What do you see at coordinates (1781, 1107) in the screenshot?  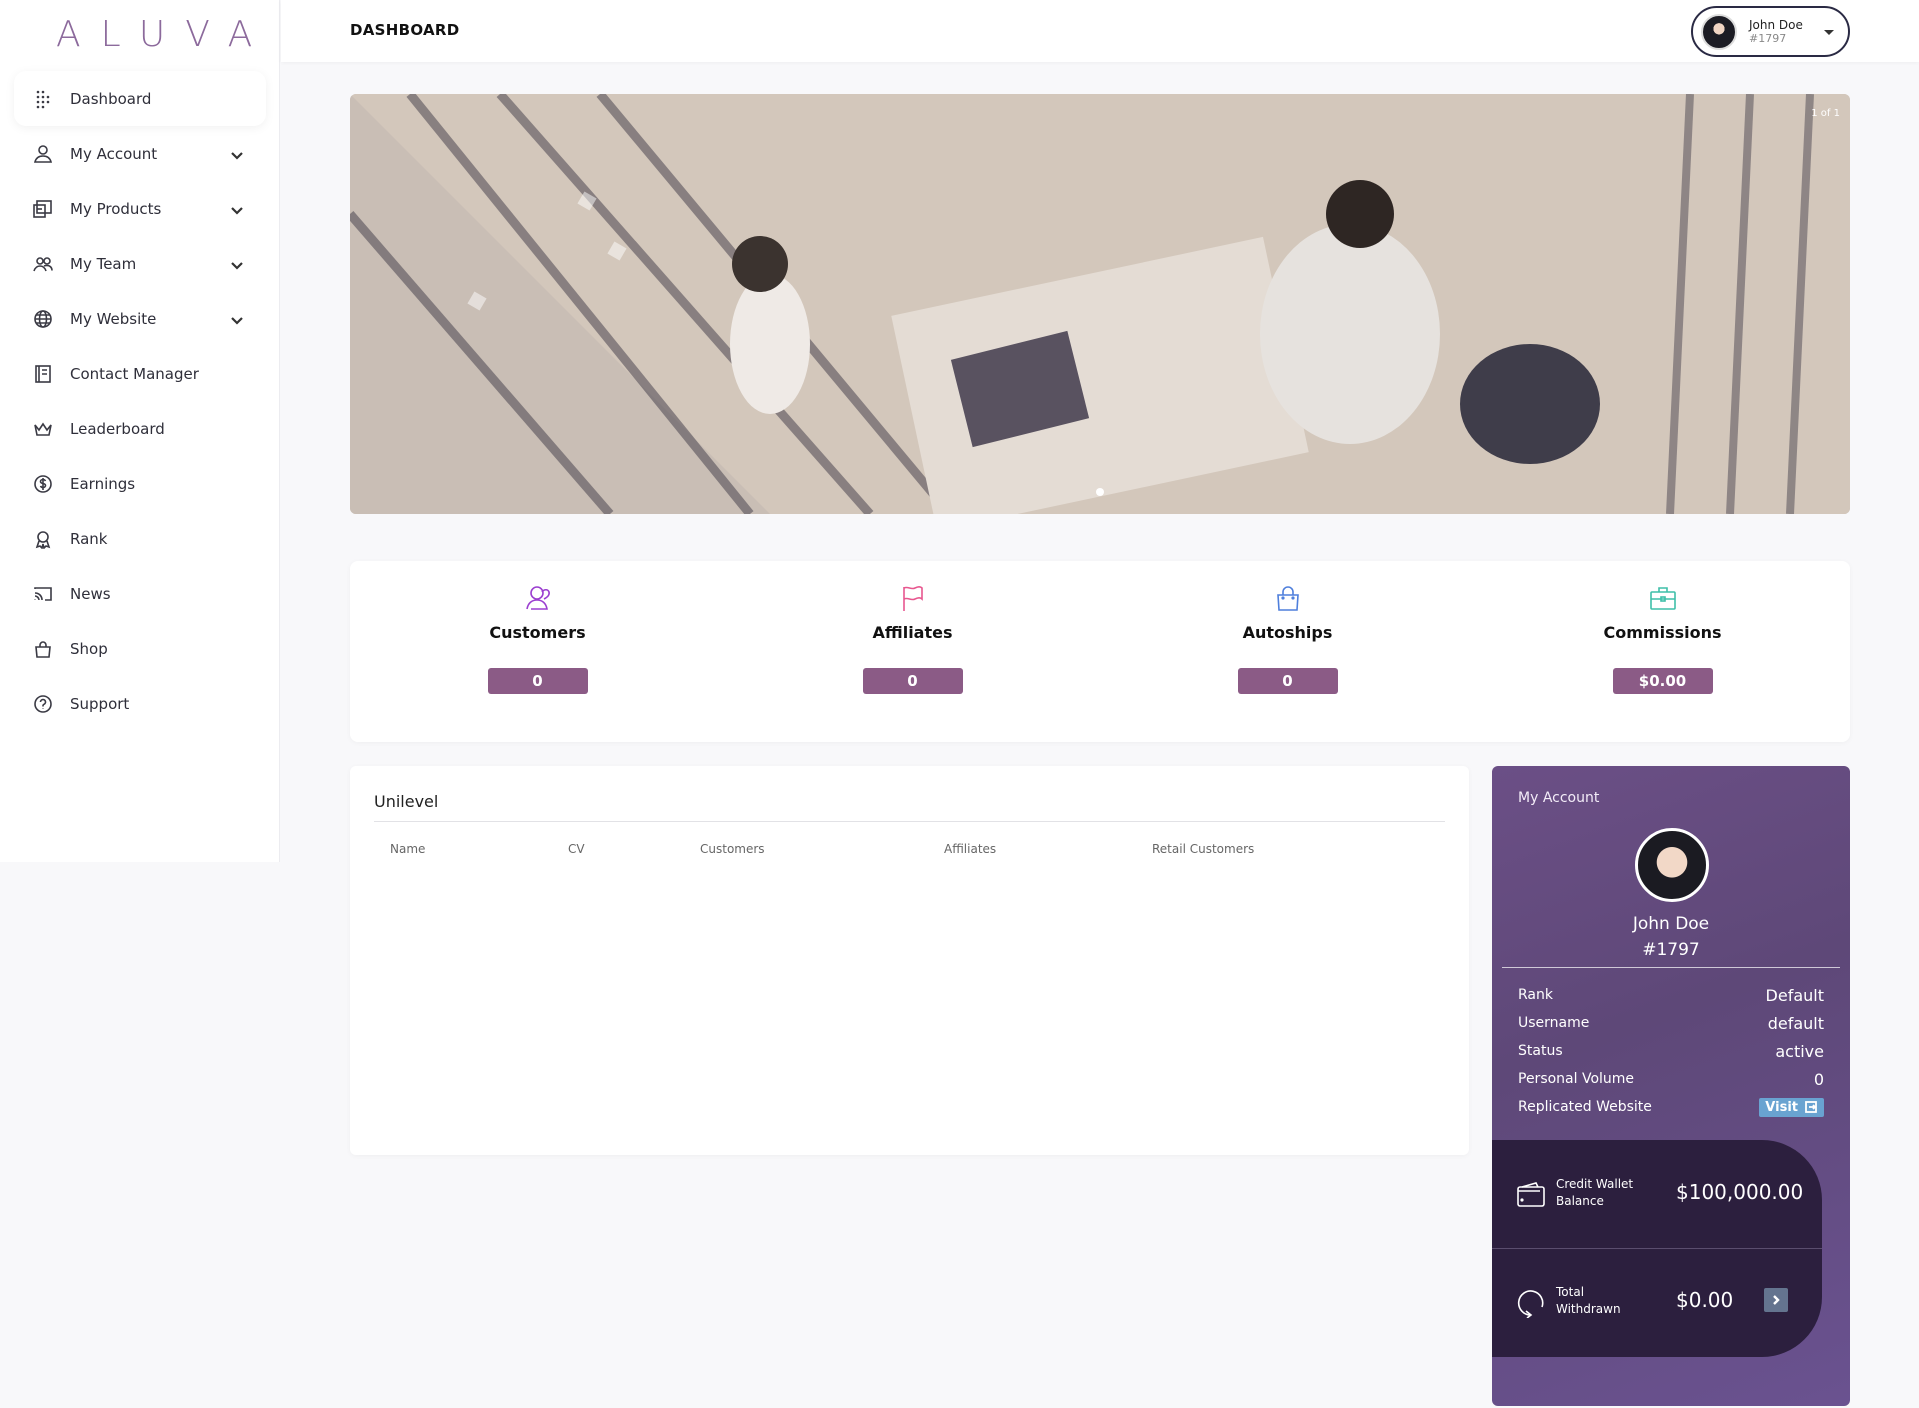 I see `visit-label: Visit` at bounding box center [1781, 1107].